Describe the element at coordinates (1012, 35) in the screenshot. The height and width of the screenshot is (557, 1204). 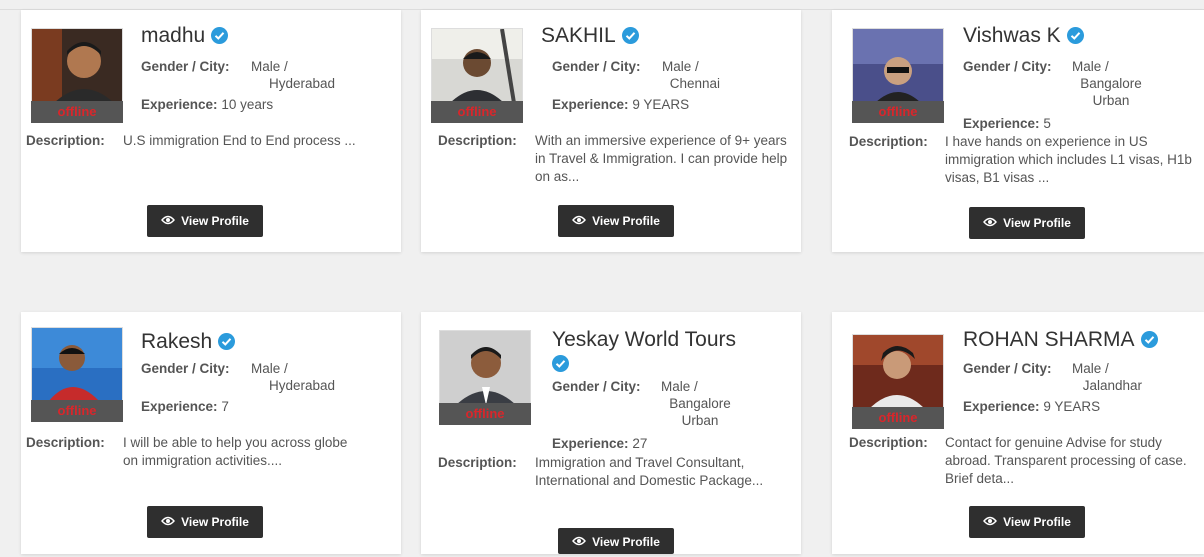
I see `profile-name-text: Vishwas K` at that location.